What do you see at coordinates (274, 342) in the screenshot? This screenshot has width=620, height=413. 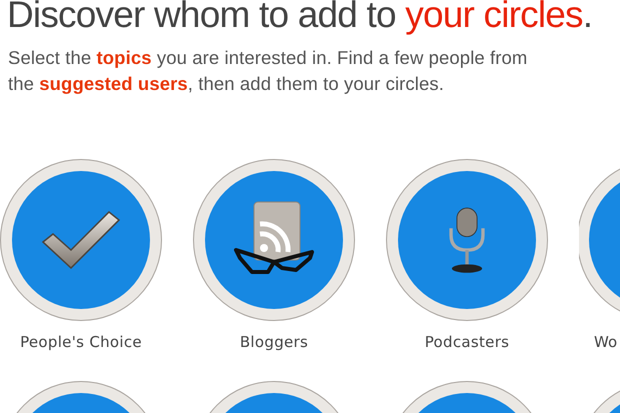 I see `topic-label: Bloggers` at bounding box center [274, 342].